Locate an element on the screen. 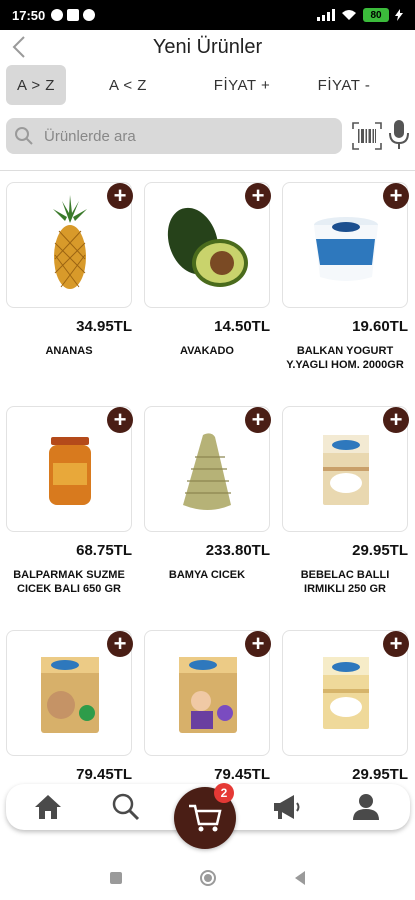 This screenshot has height=900, width=415. home-button-icon is located at coordinates (208, 878).